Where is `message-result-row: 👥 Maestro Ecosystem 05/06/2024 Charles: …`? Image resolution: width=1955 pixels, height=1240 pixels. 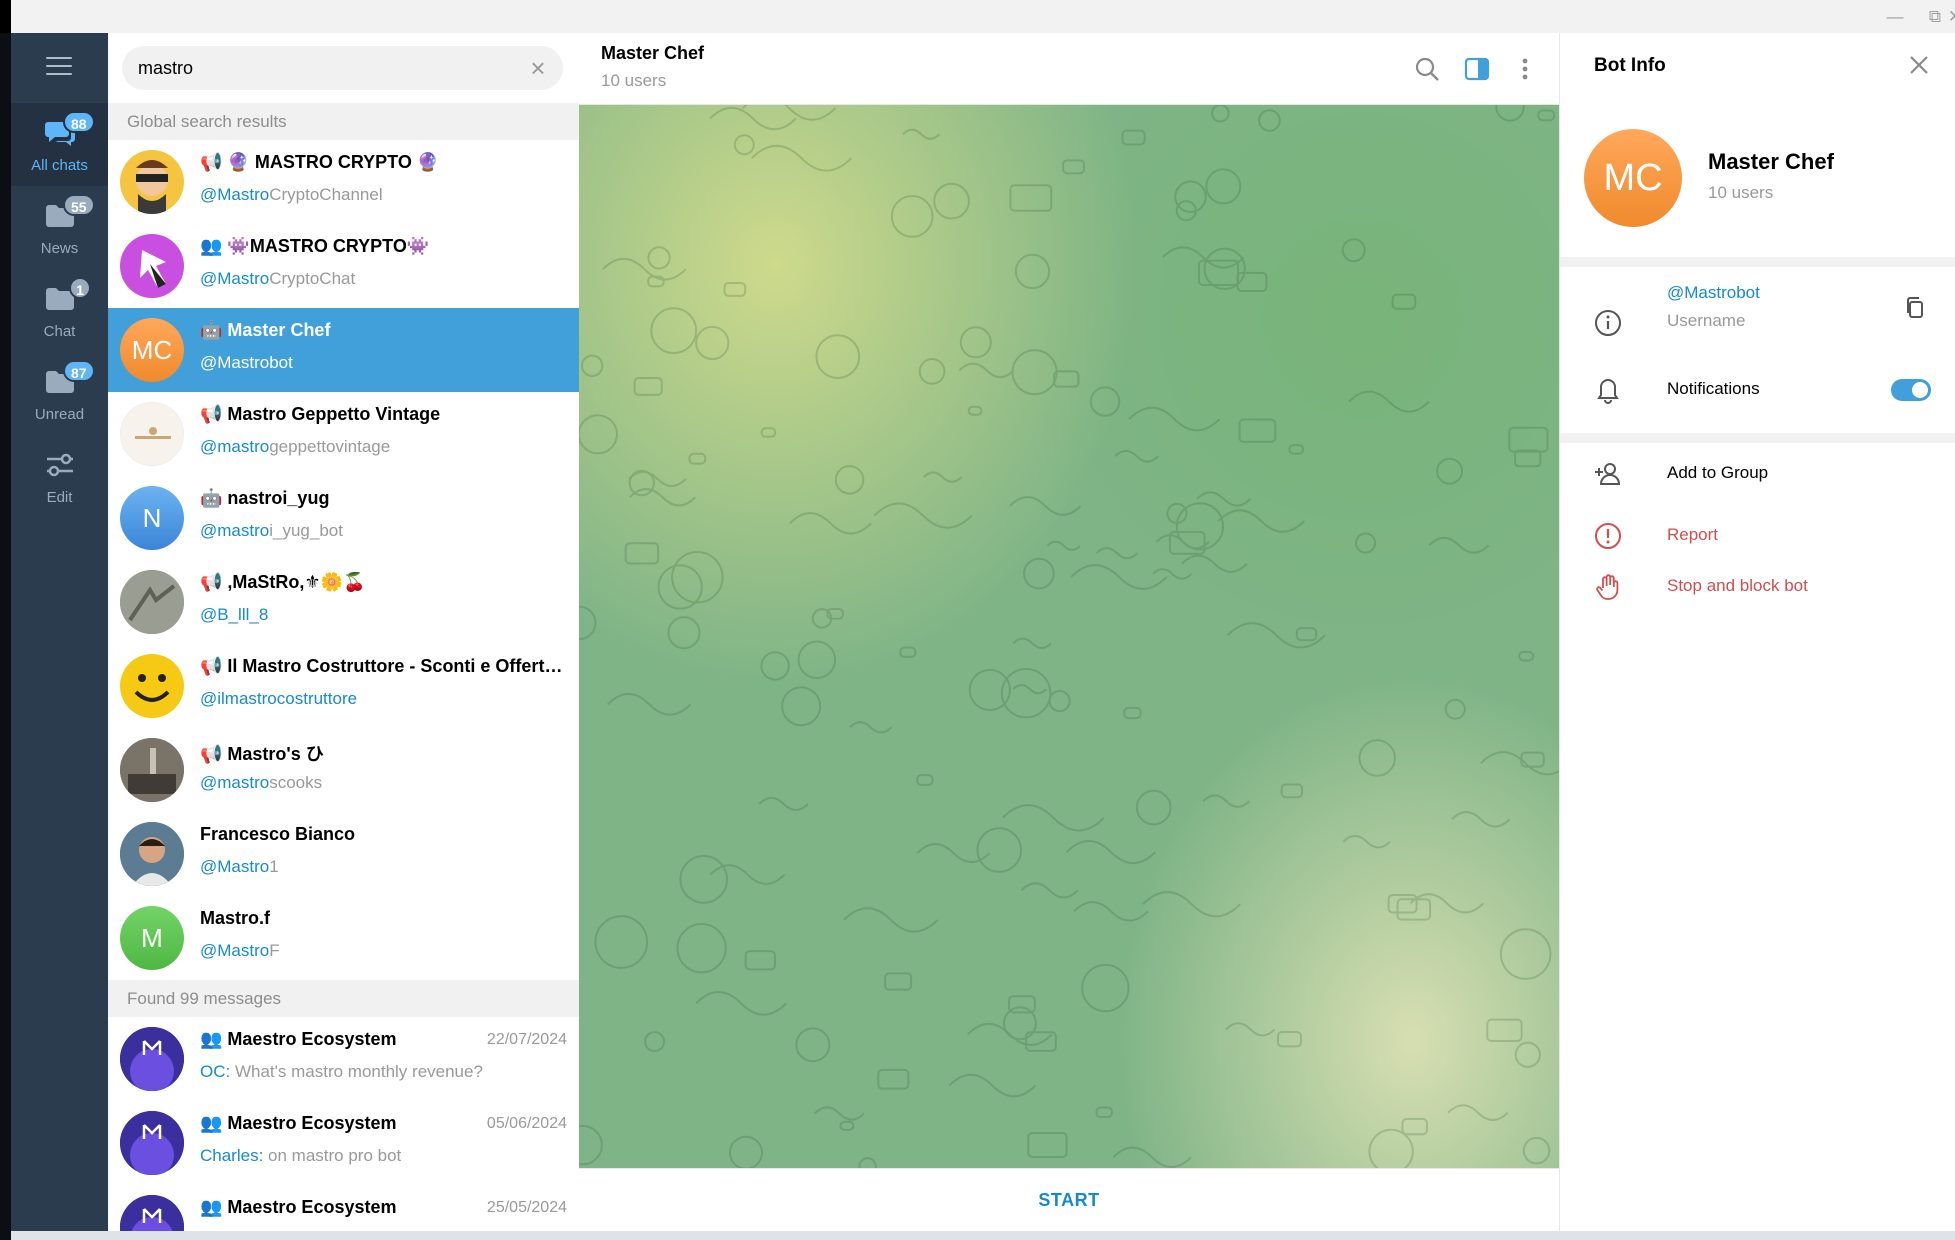 message-result-row: 👥 Maestro Ecosystem 05/06/2024 Charles: … is located at coordinates (343, 1143).